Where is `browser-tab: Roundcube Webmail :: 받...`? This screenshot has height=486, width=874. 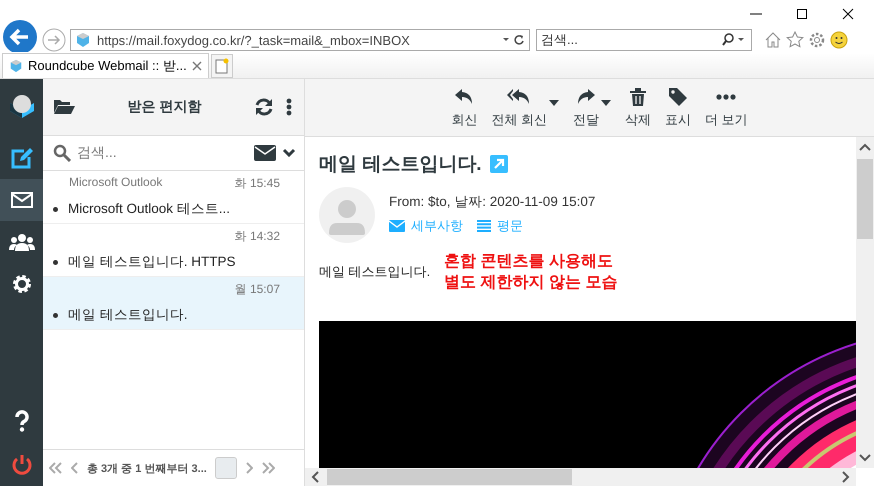
browser-tab: Roundcube Webmail :: 받... is located at coordinates (105, 65).